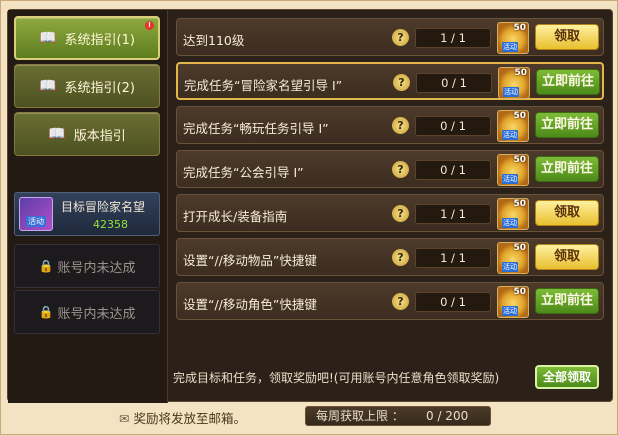 Image resolution: width=618 pixels, height=436 pixels. What do you see at coordinates (390, 81) in the screenshot?
I see `task-row: 完成任务“冒险家名望引导 I” ? 0 / 1 50 活动 立即前往` at bounding box center [390, 81].